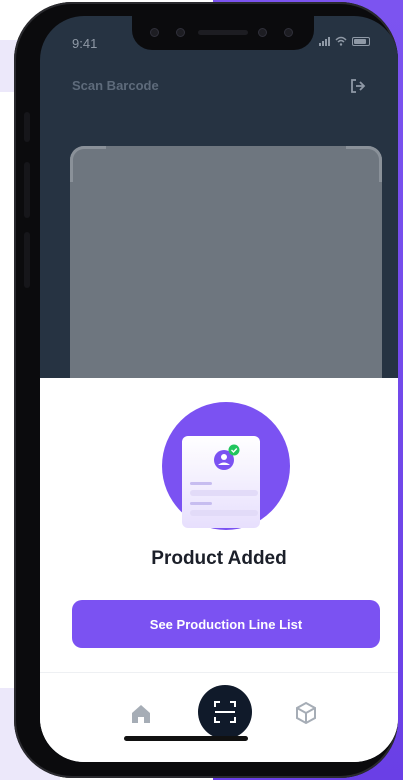 Image resolution: width=403 pixels, height=780 pixels. I want to click on product-added-illustration, so click(226, 466).